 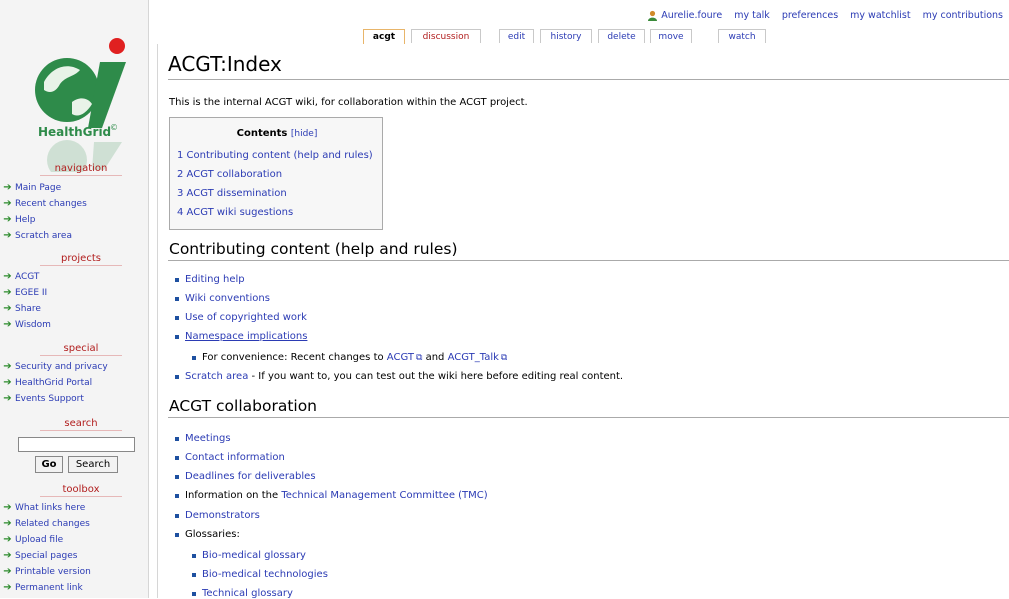 What do you see at coordinates (225, 64) in the screenshot?
I see `page-title: ACGT:Index` at bounding box center [225, 64].